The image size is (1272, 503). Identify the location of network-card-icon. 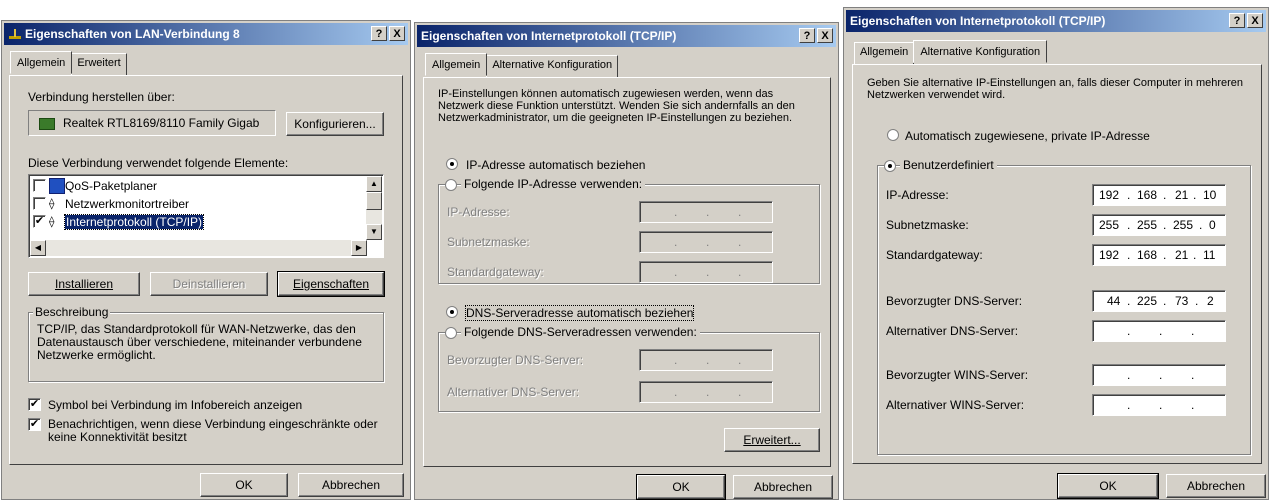
(47, 124).